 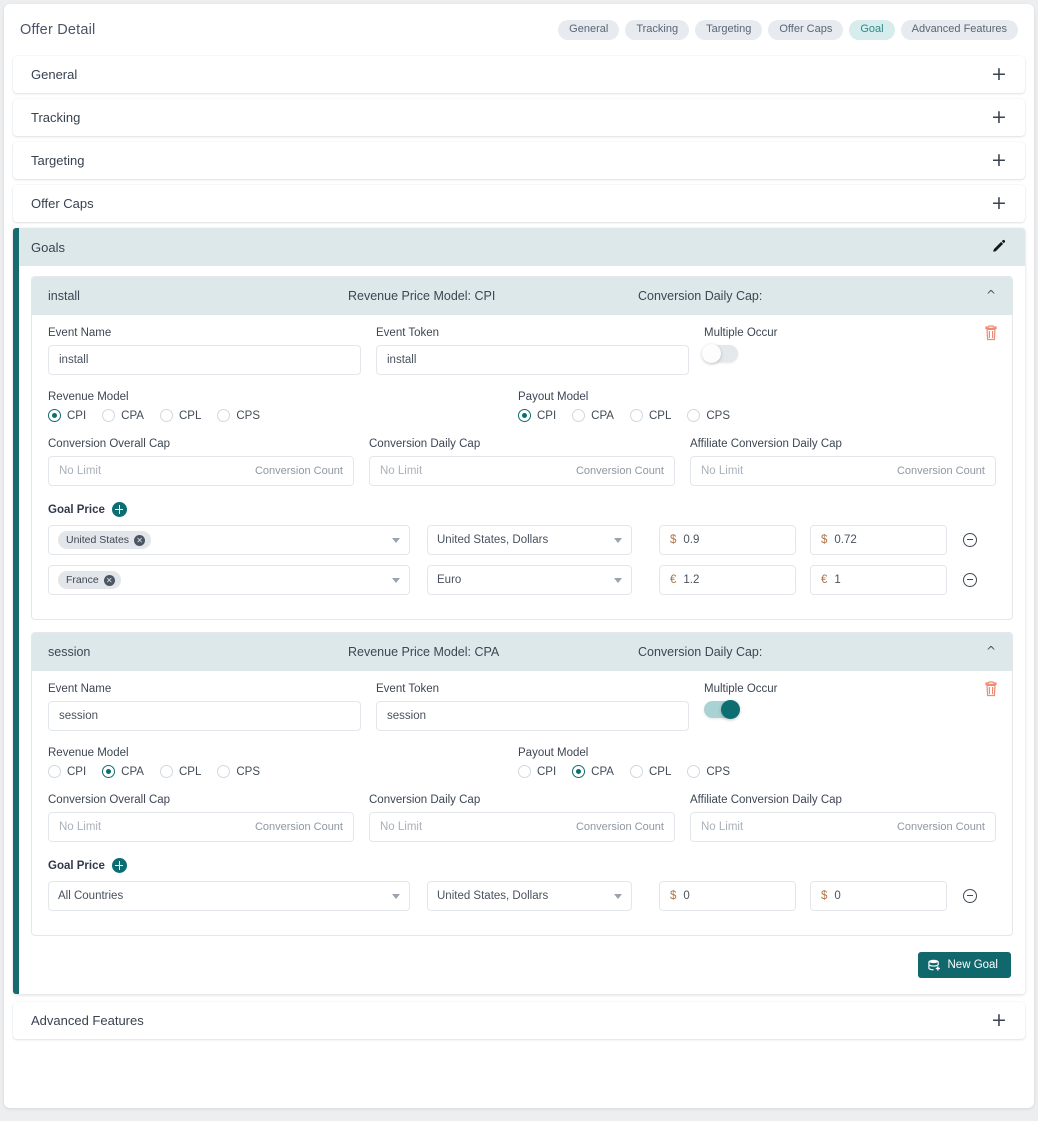 I want to click on accordion-general: General +, so click(x=519, y=74).